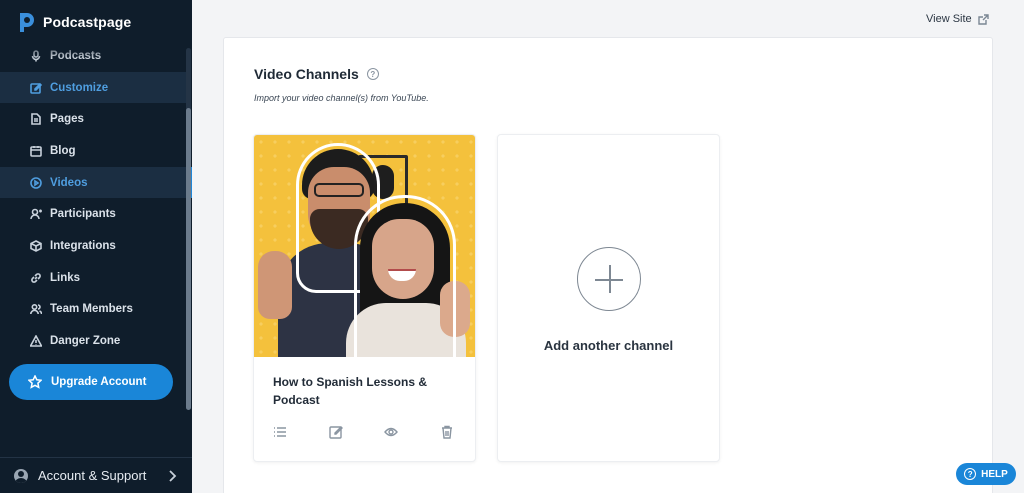  What do you see at coordinates (36, 214) in the screenshot?
I see `user-plus-icon` at bounding box center [36, 214].